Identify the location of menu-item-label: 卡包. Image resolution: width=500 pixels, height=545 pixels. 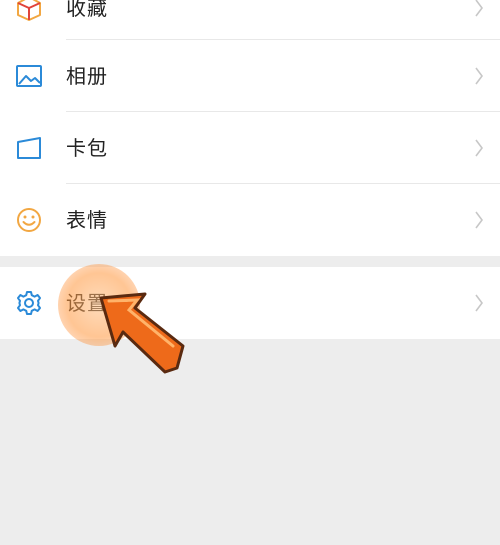
(87, 148).